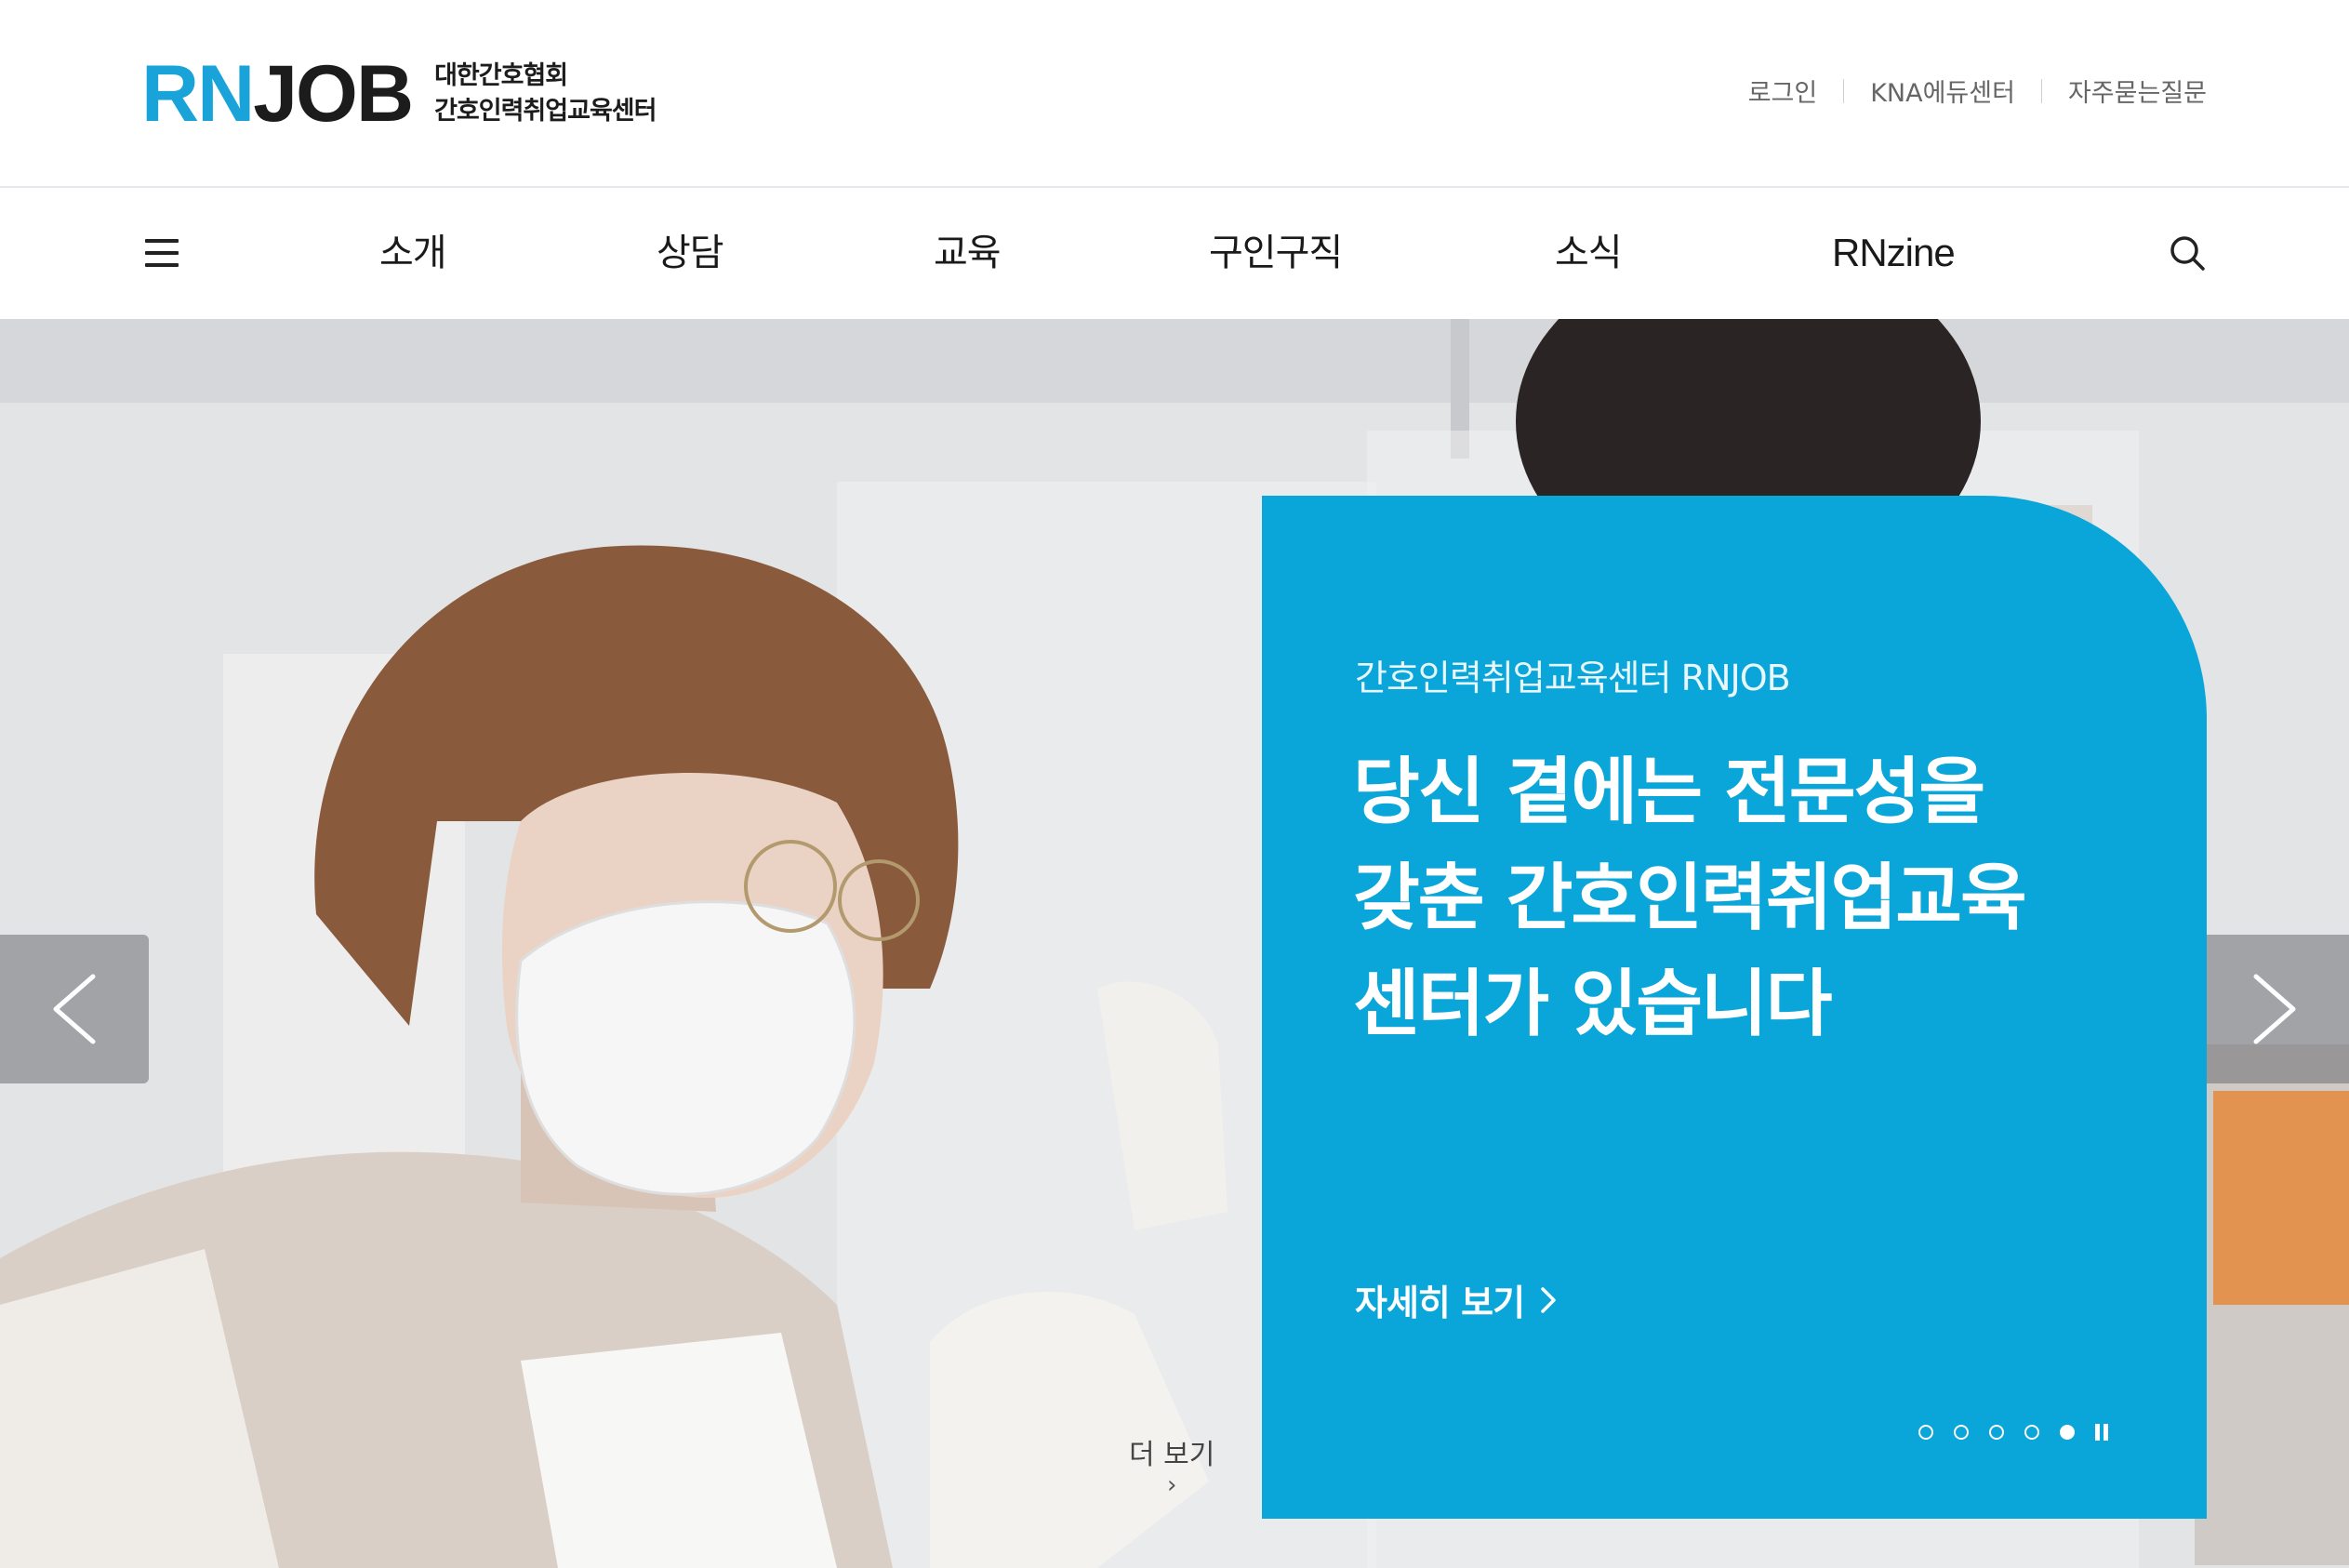 The width and height of the screenshot is (2349, 1568). What do you see at coordinates (1174, 253) in the screenshot?
I see `main-navigation: 소개 상담 교육 구인구직 소식 RNzine` at bounding box center [1174, 253].